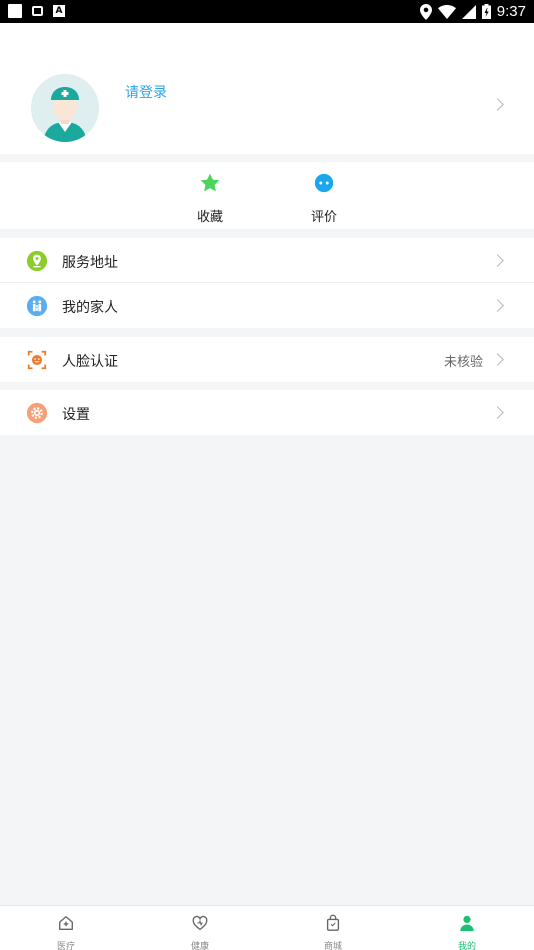 Image resolution: width=534 pixels, height=950 pixels. What do you see at coordinates (90, 362) in the screenshot?
I see `face-auth-label: 人脸认证` at bounding box center [90, 362].